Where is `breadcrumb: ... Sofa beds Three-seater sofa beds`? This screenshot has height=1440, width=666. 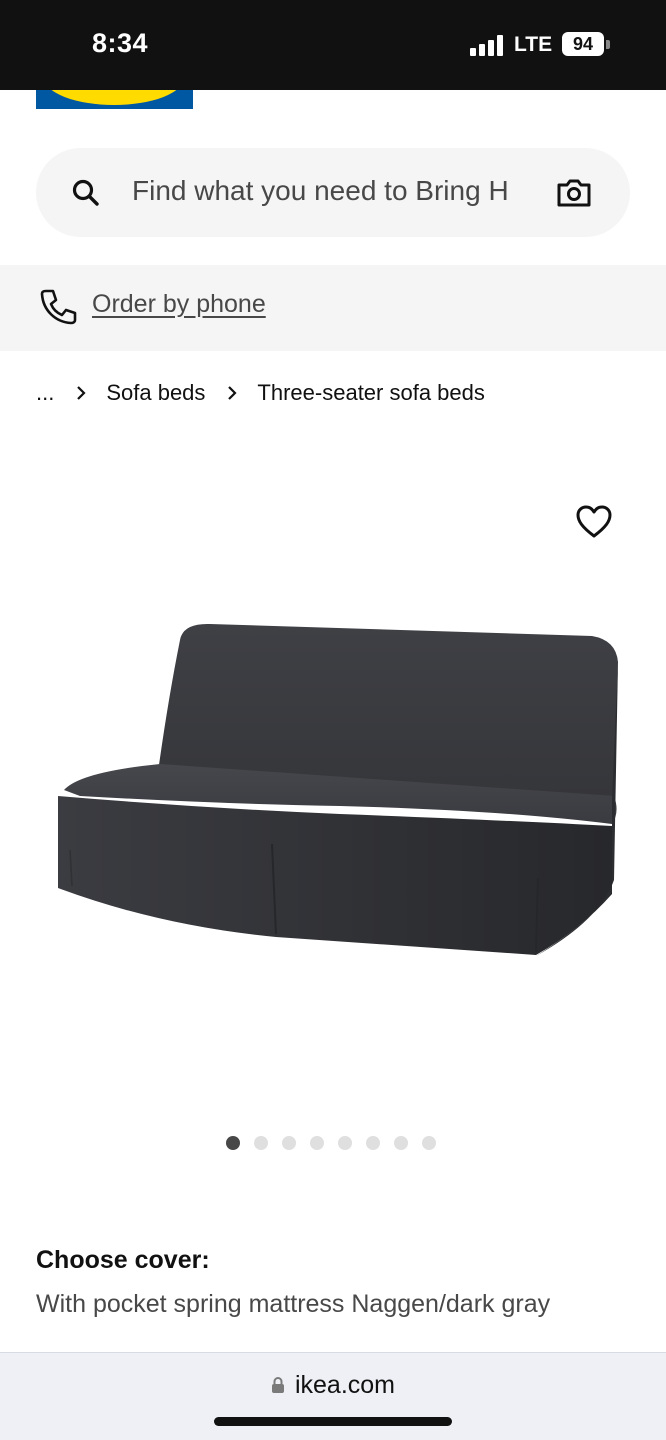
breadcrumb: ... Sofa beds Three-seater sofa beds is located at coordinates (260, 393).